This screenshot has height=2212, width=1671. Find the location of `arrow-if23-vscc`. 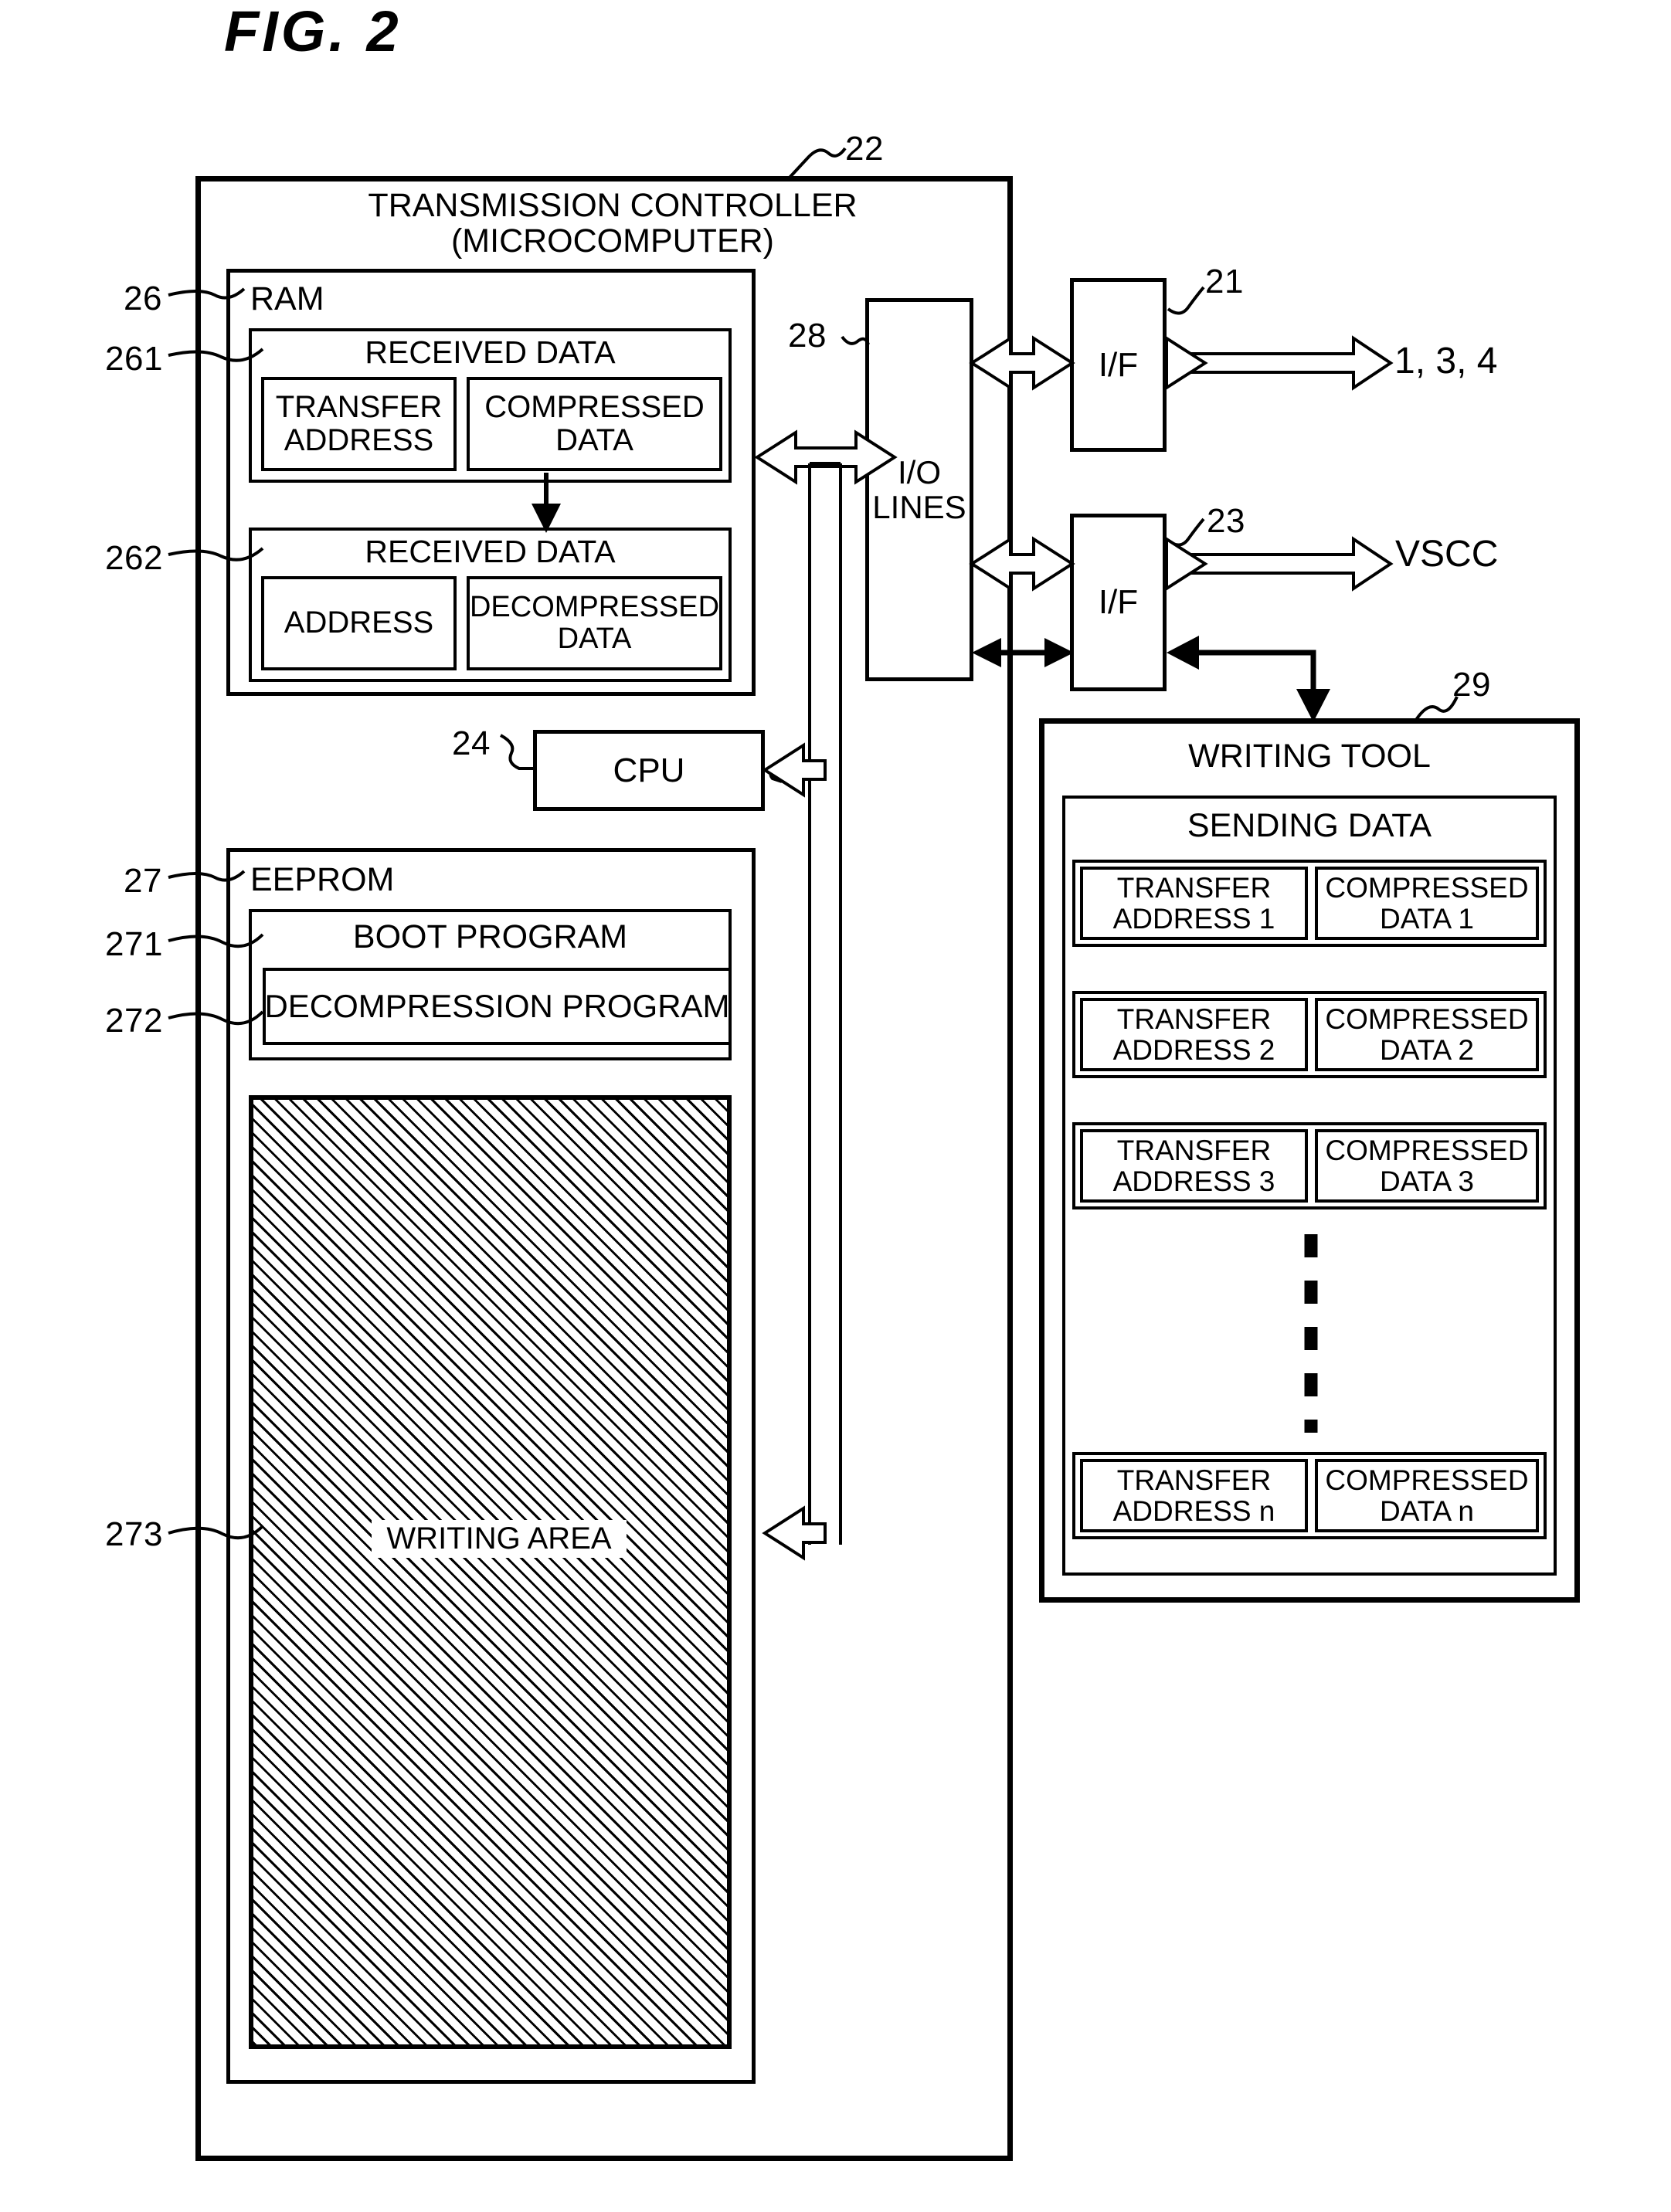

arrow-if23-vscc is located at coordinates (1278, 564).